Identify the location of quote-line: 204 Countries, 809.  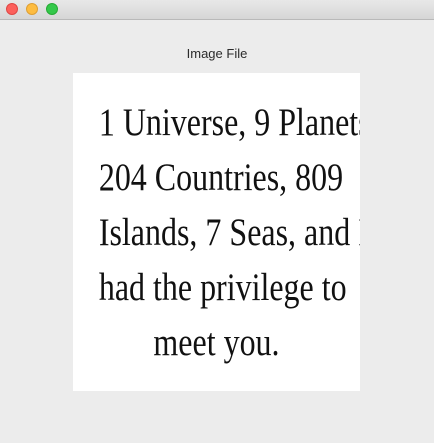
(221, 177).